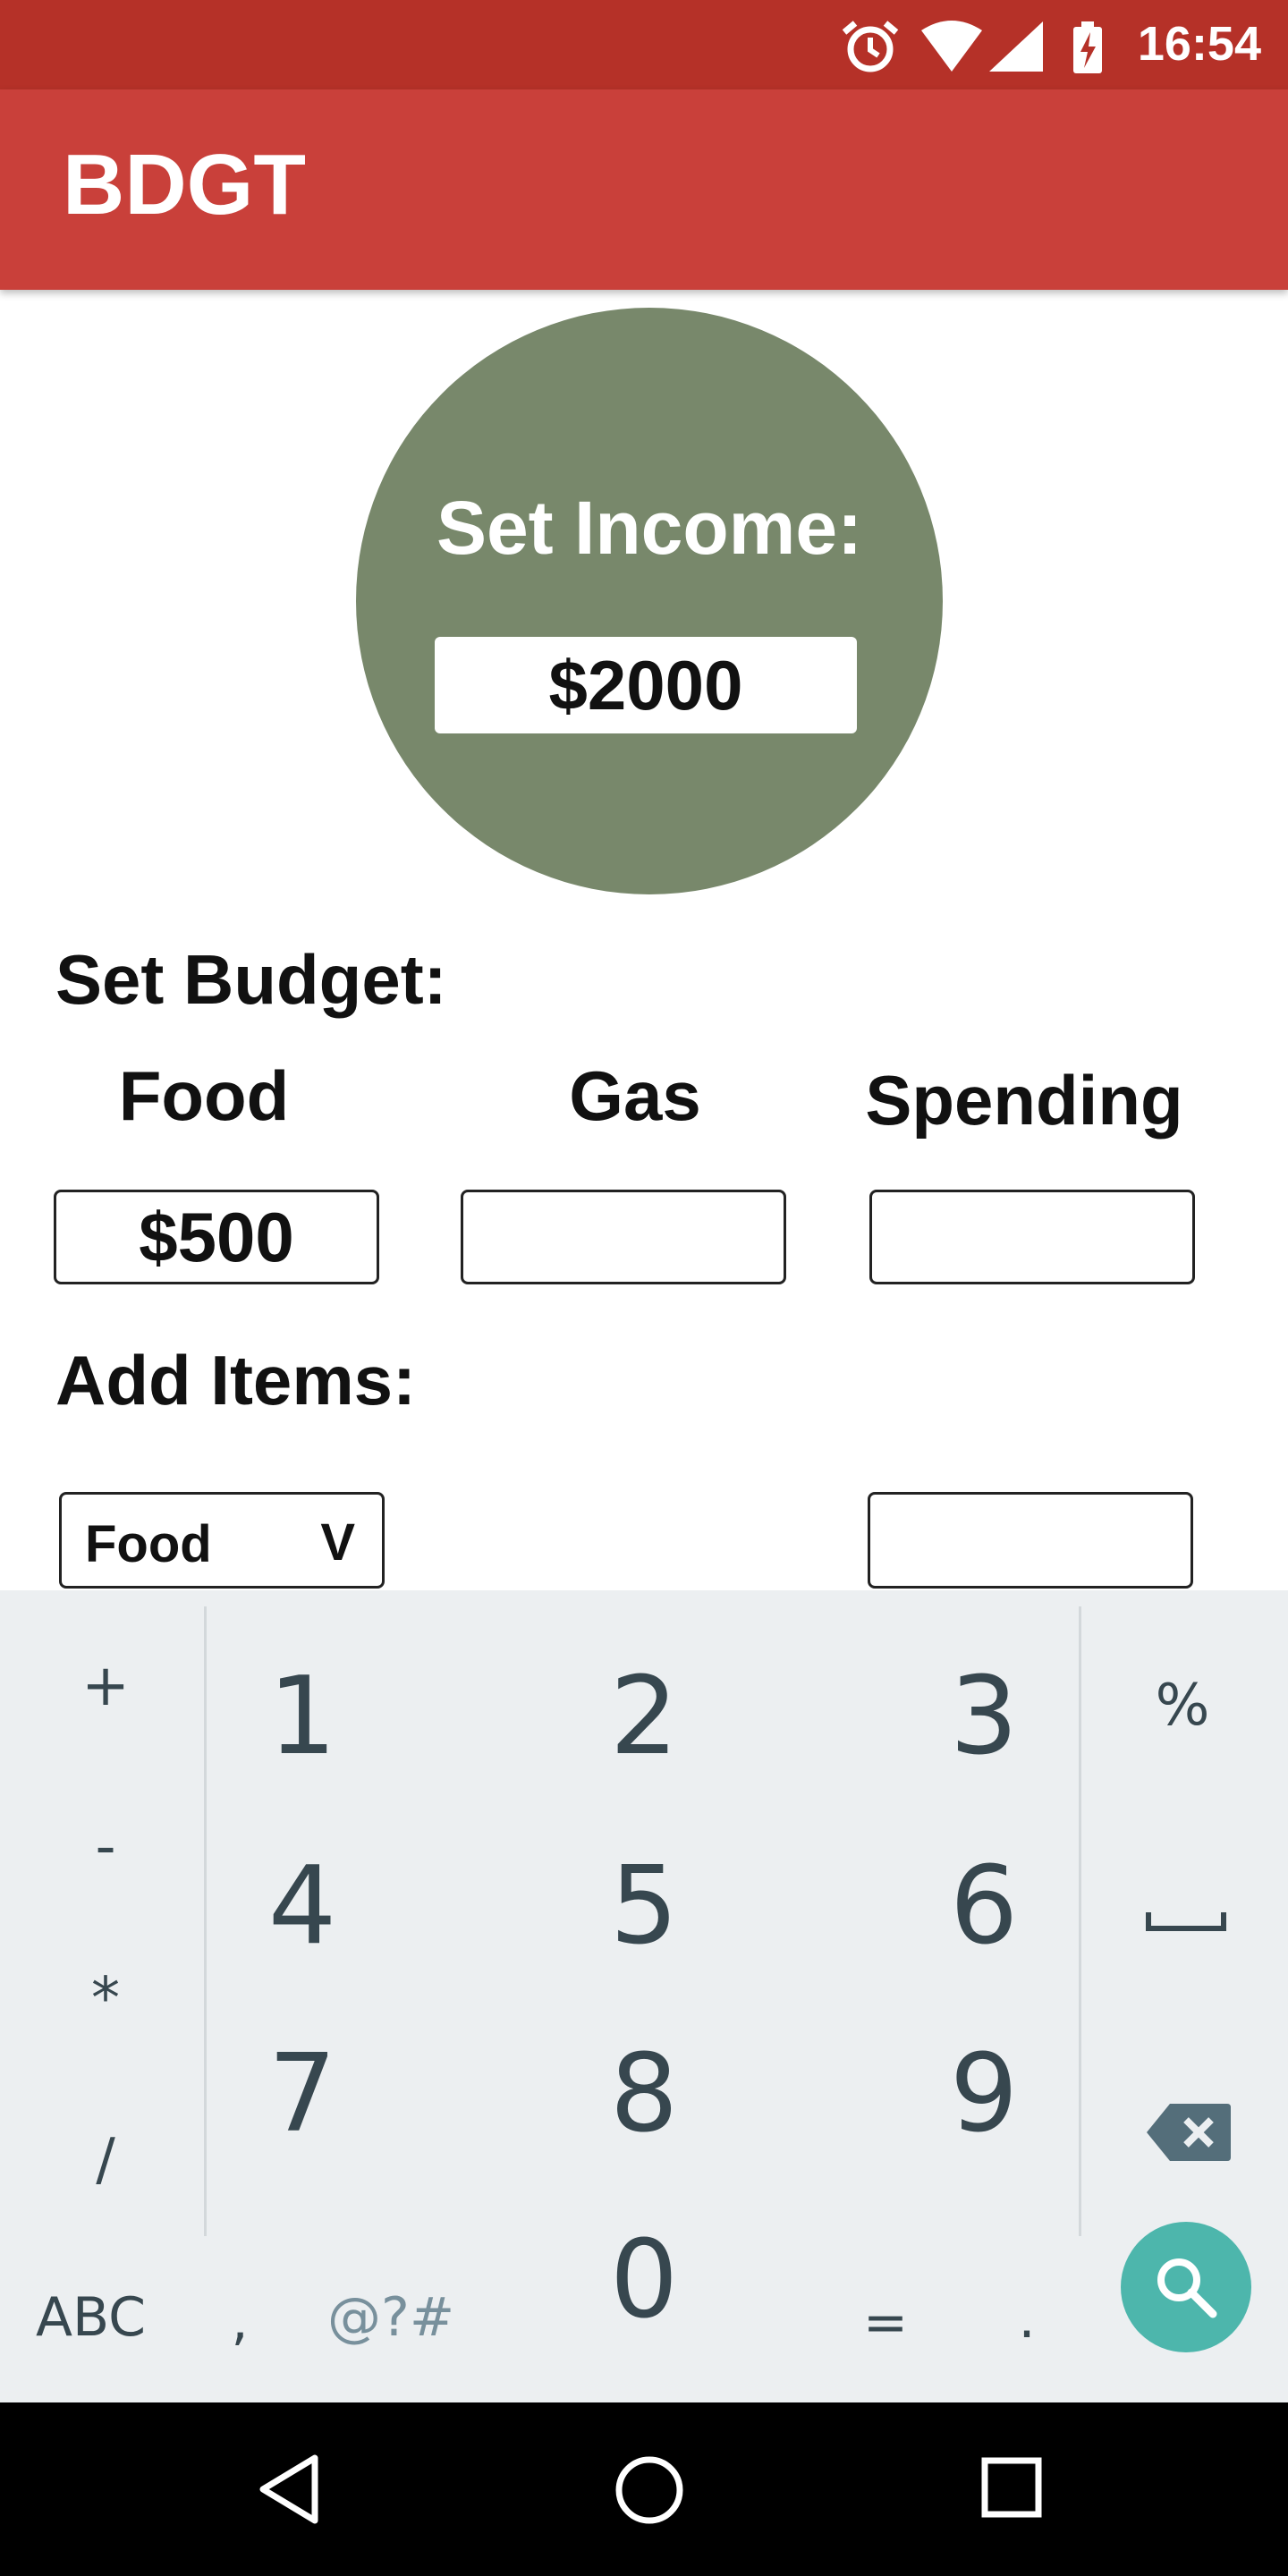 The image size is (1288, 2576). What do you see at coordinates (105, 1999) in the screenshot?
I see `key-multiply: *` at bounding box center [105, 1999].